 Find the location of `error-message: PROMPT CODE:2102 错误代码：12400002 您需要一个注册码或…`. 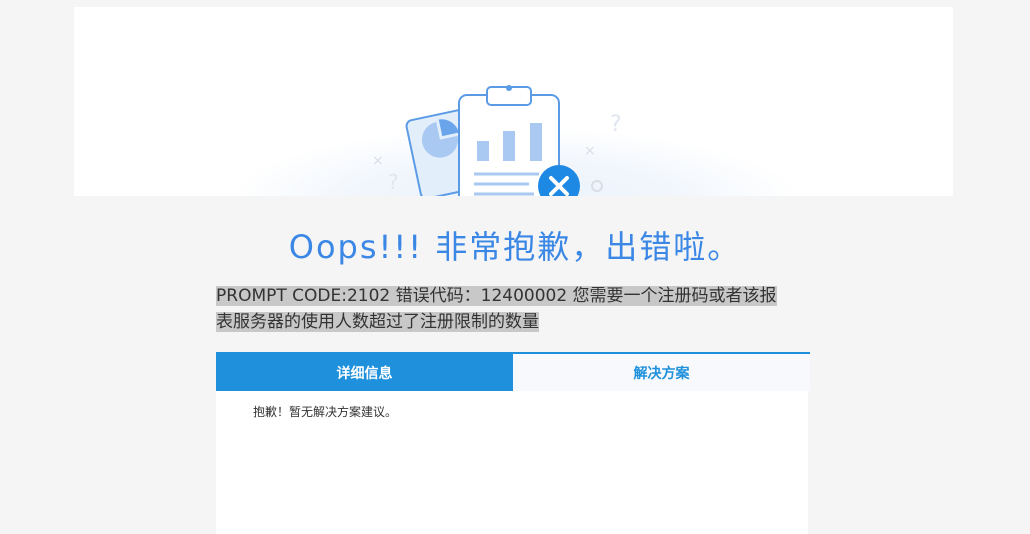

error-message: PROMPT CODE:2102 错误代码：12400002 您需要一个注册码或… is located at coordinates (513, 309).